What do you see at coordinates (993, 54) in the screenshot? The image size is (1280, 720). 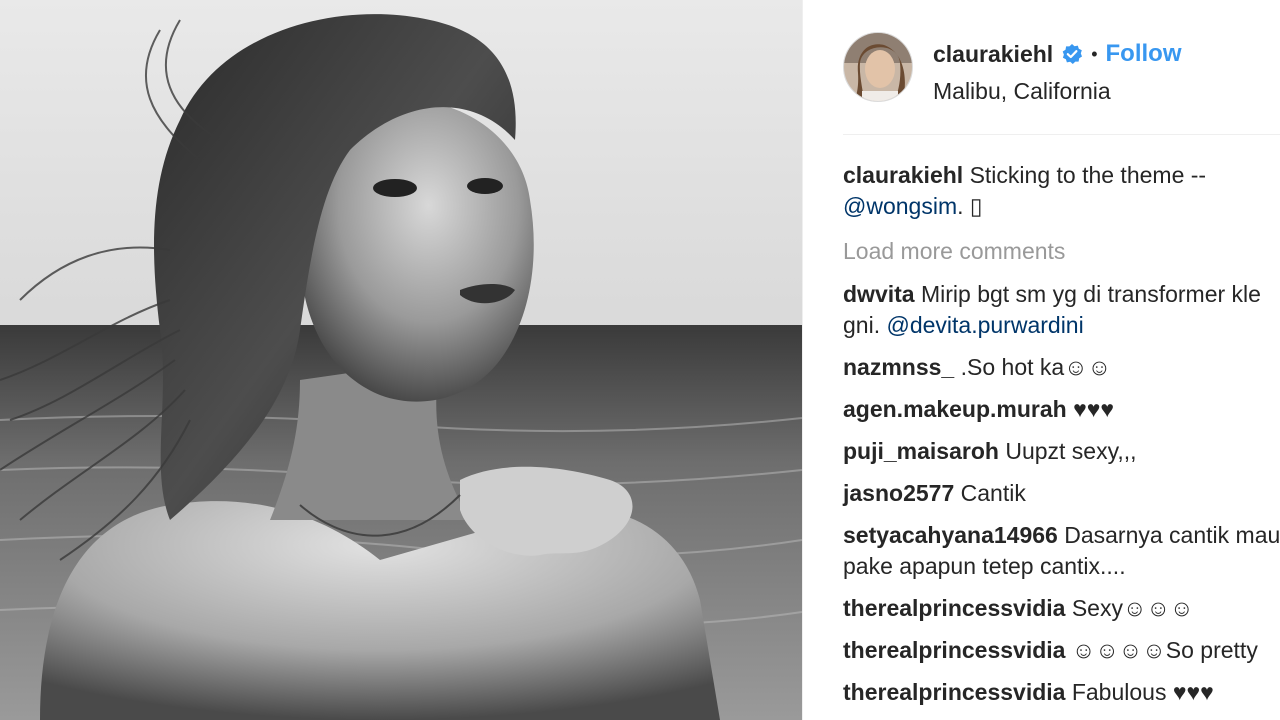 I see `post-username: claurakiehl` at bounding box center [993, 54].